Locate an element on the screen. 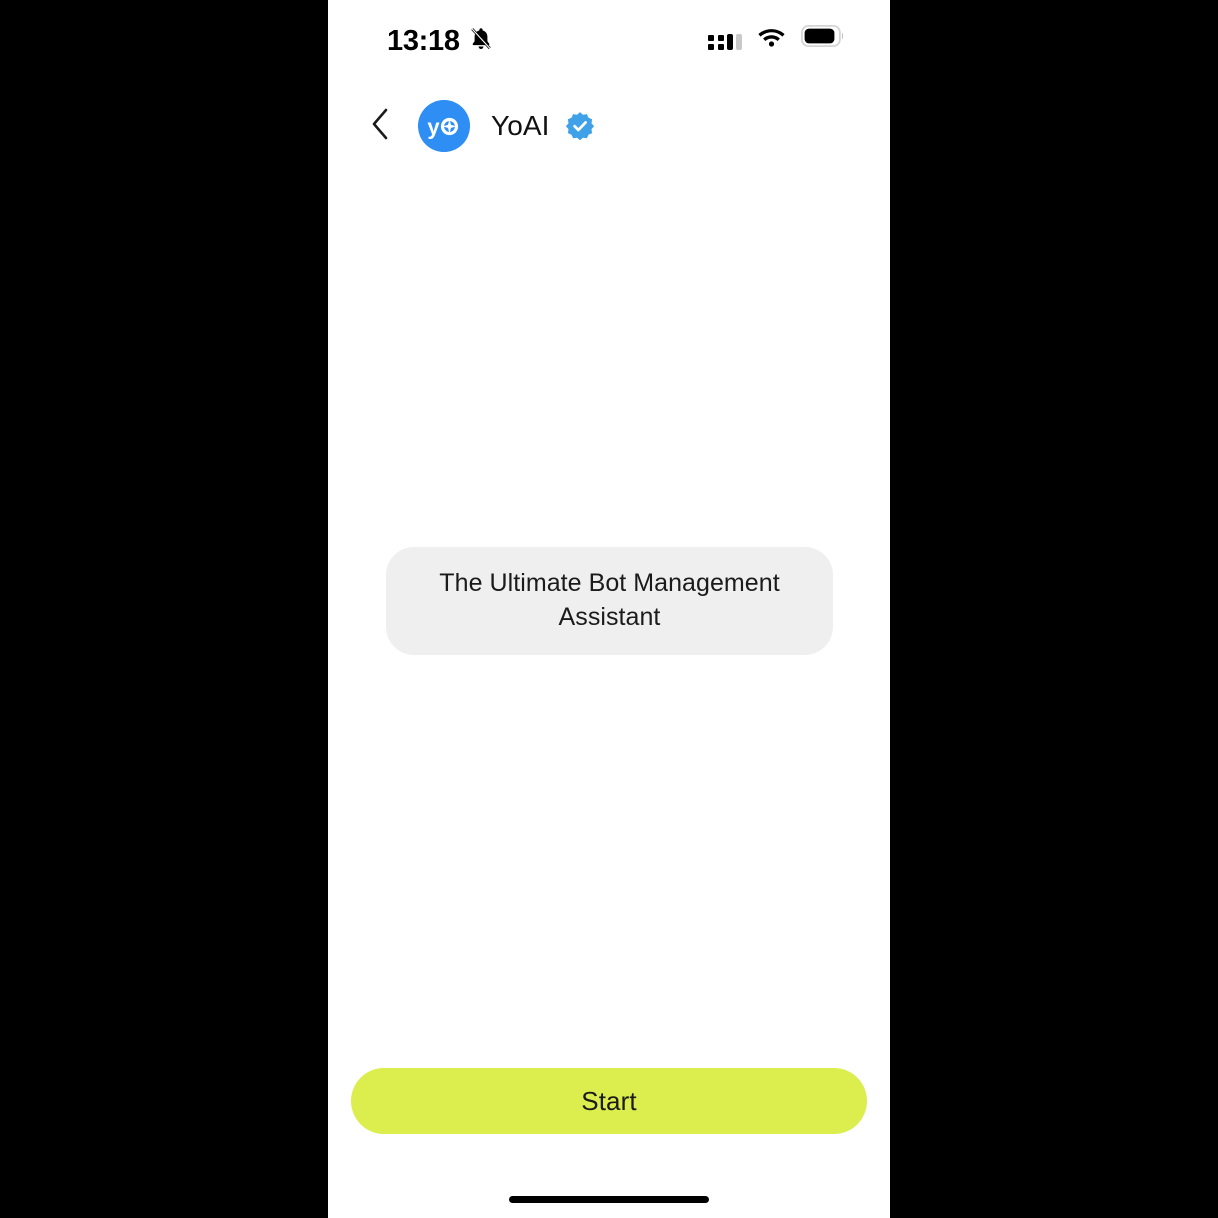  status-bar-right is located at coordinates (776, 38).